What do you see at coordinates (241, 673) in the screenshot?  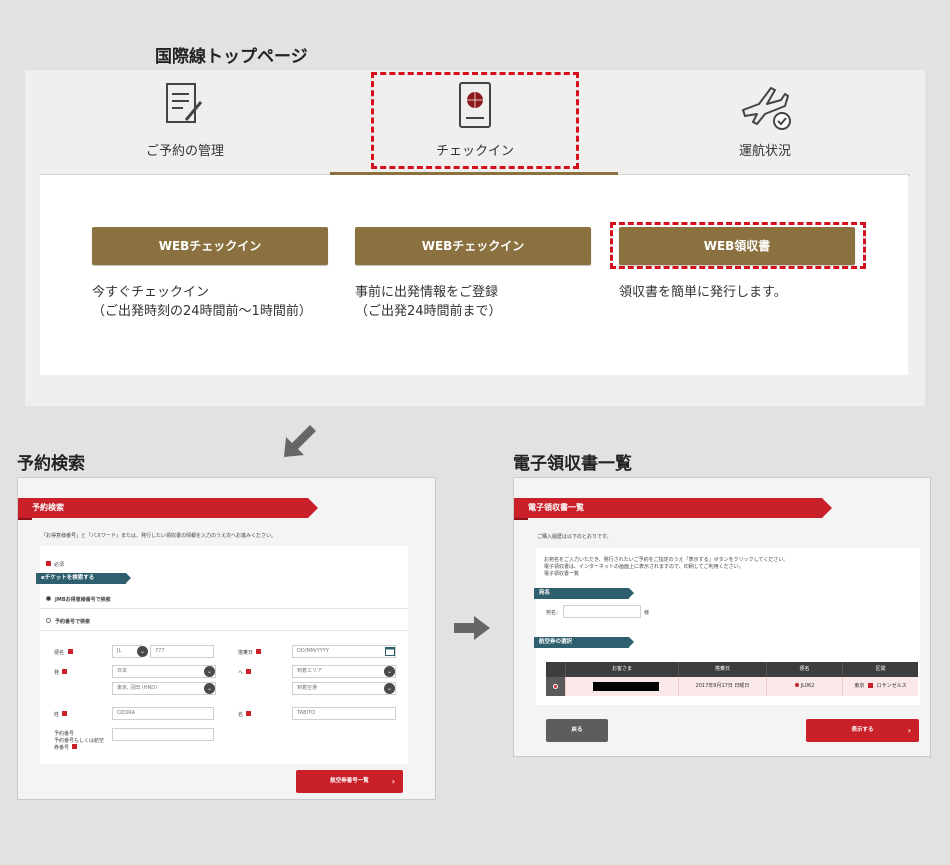 I see `to-label: へ` at bounding box center [241, 673].